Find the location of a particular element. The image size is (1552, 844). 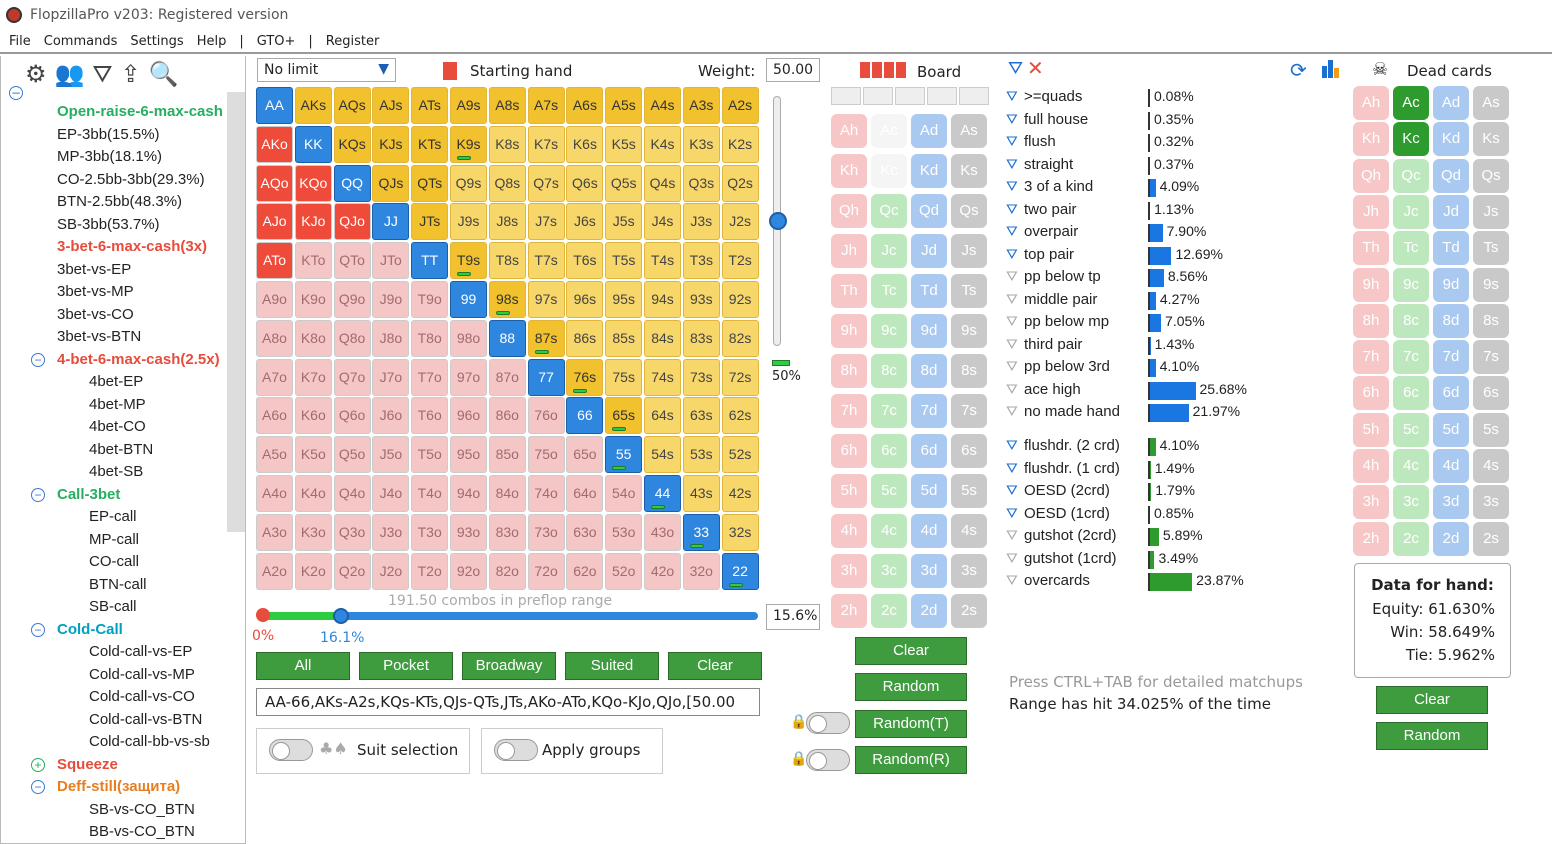

dead-card: Th is located at coordinates (1371, 248).